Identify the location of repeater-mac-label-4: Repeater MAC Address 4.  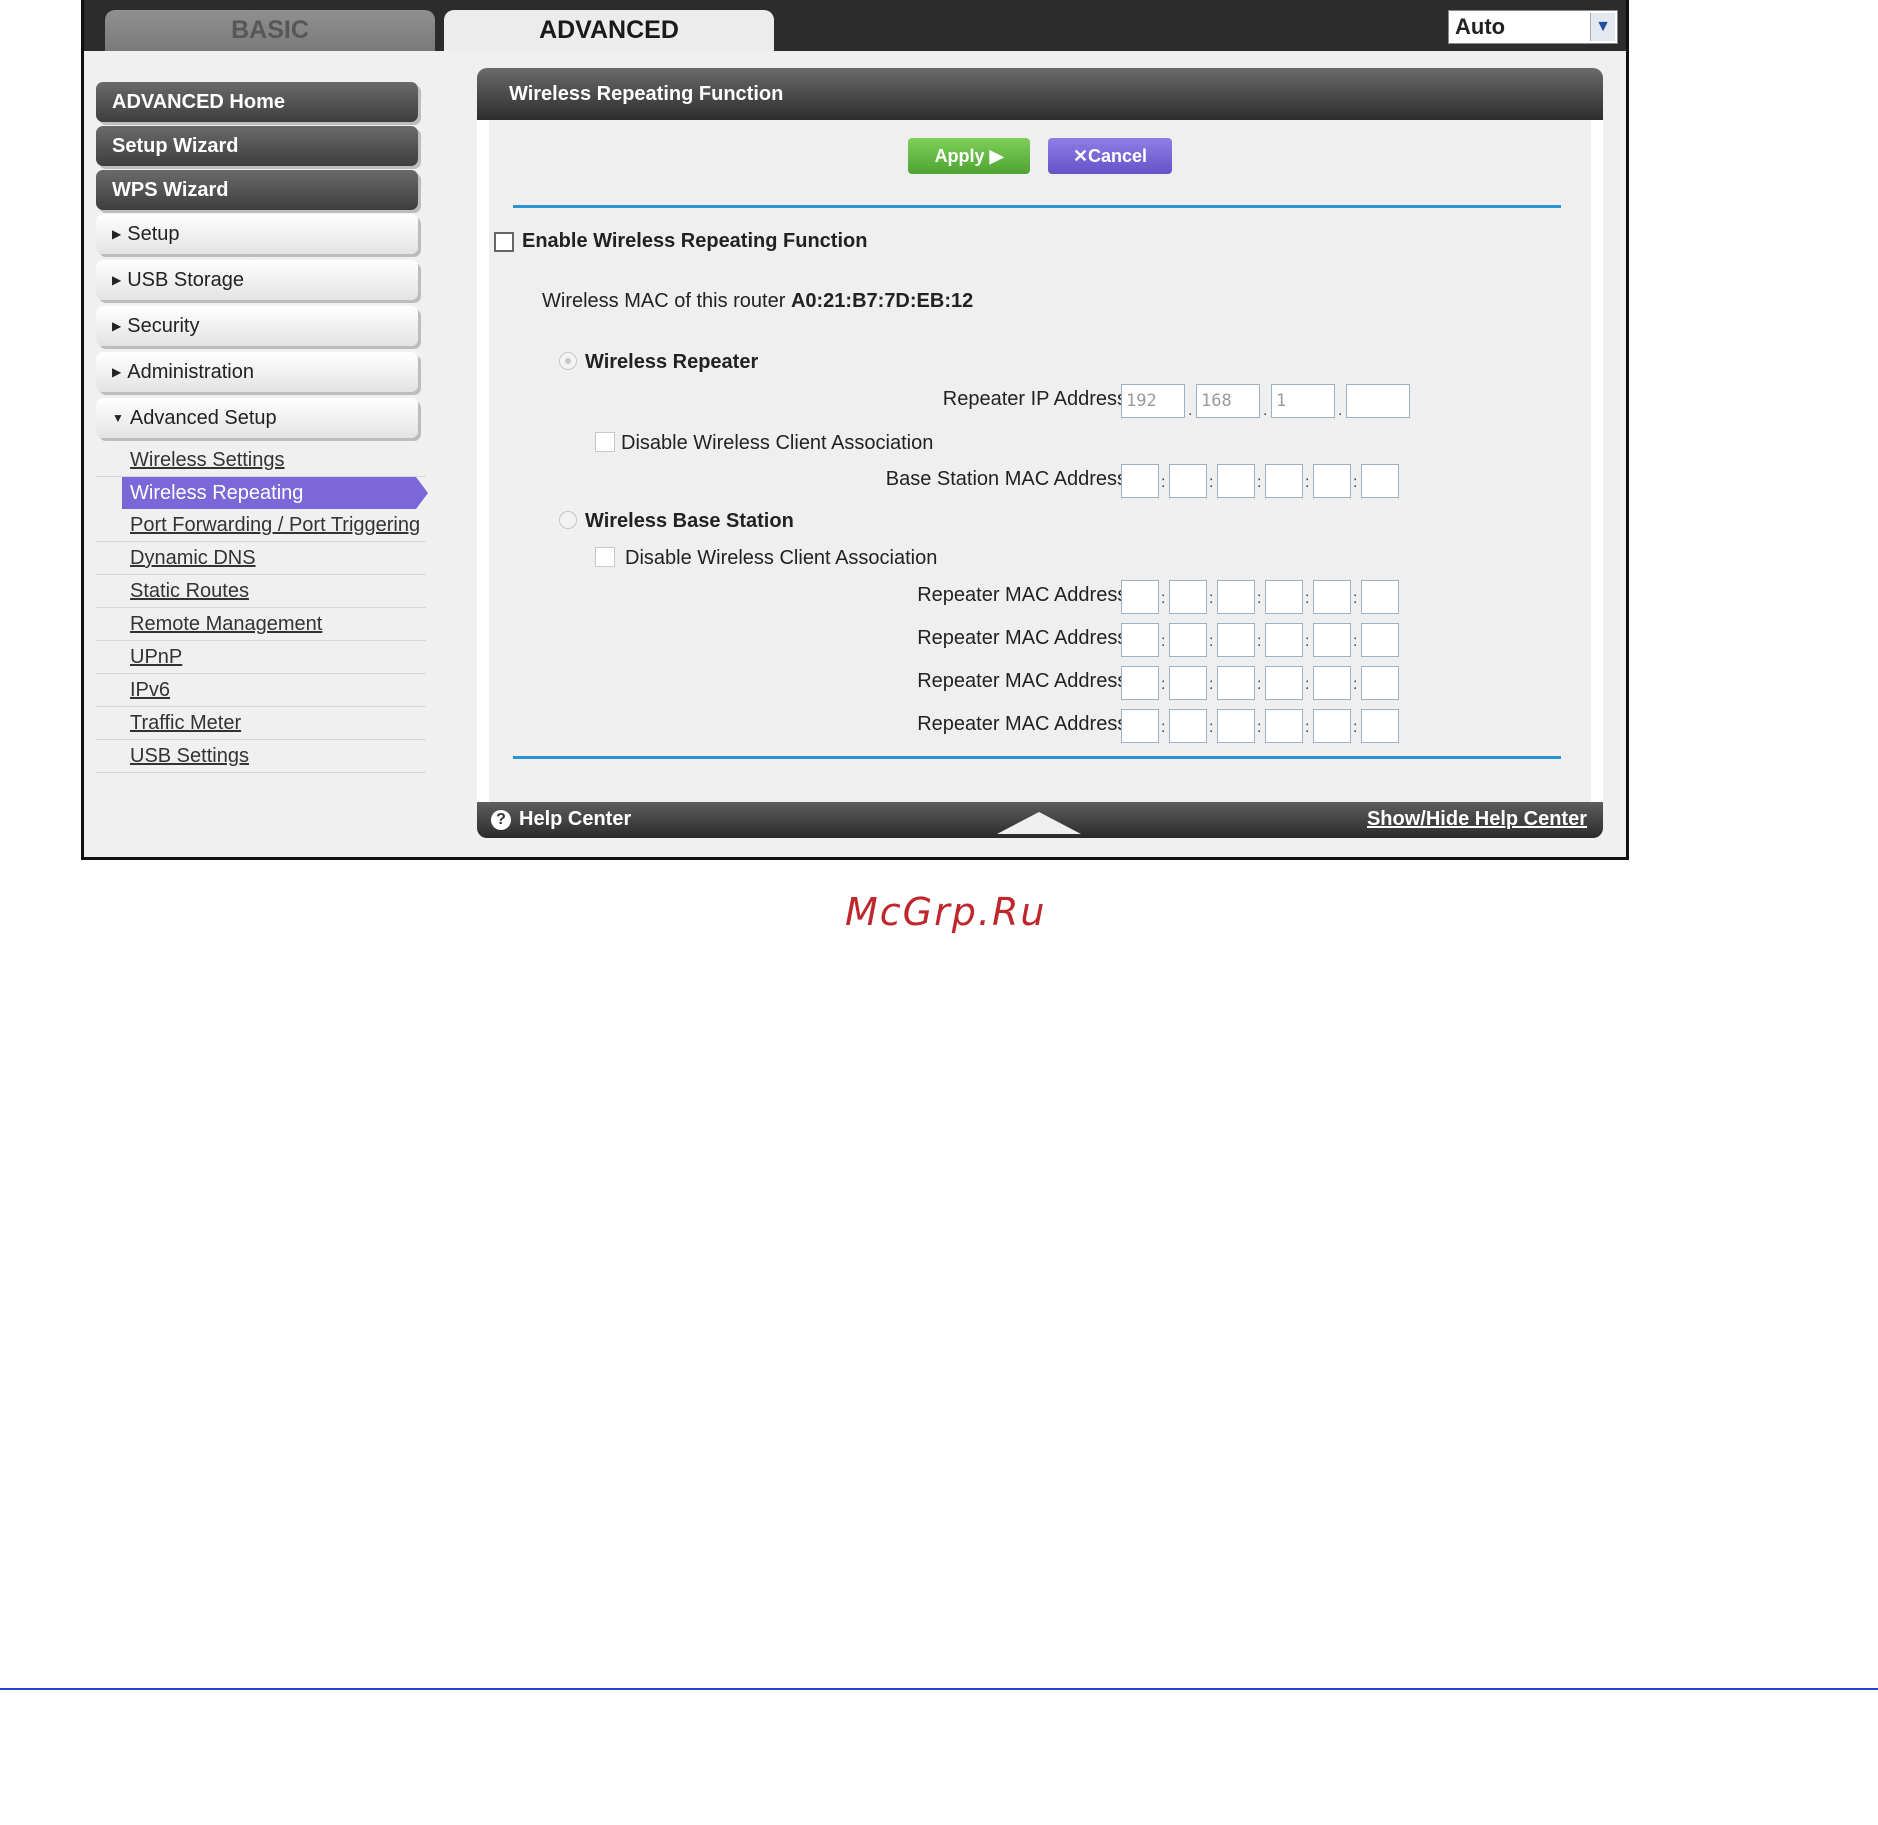
(1030, 724).